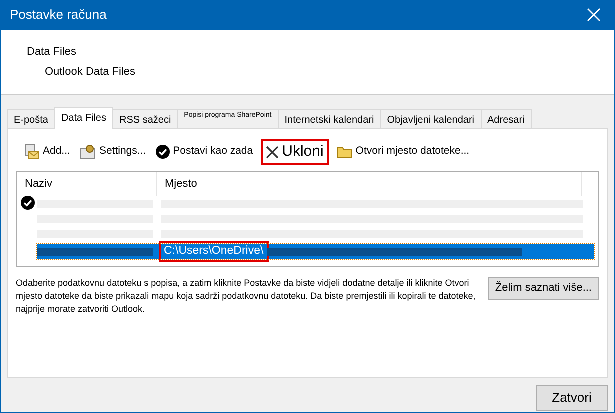  Describe the element at coordinates (90, 72) in the screenshot. I see `header-subtitle: Outlook Data Files` at that location.